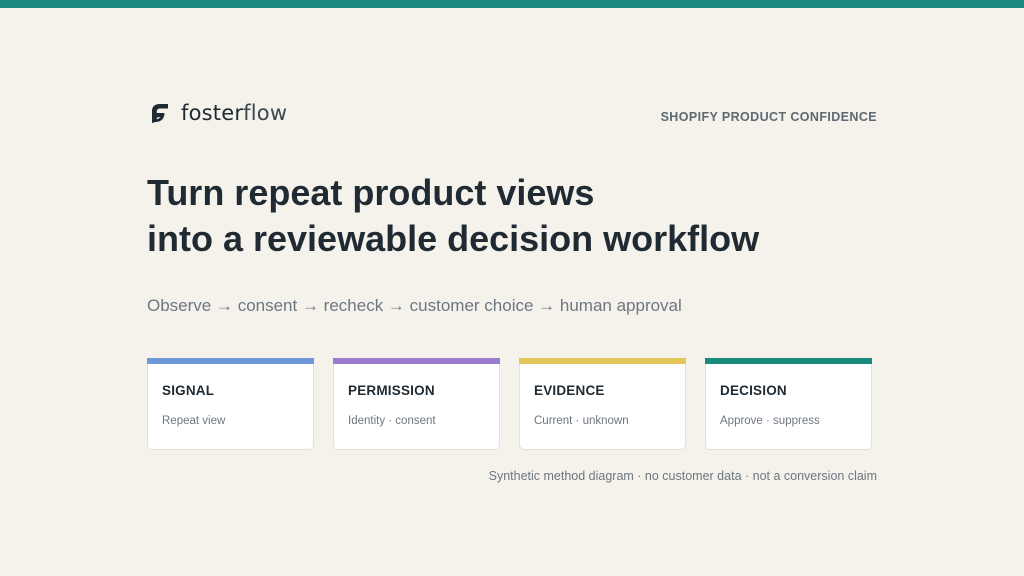 This screenshot has width=1024, height=576. What do you see at coordinates (392, 421) in the screenshot?
I see `card-description: Identity · consent` at bounding box center [392, 421].